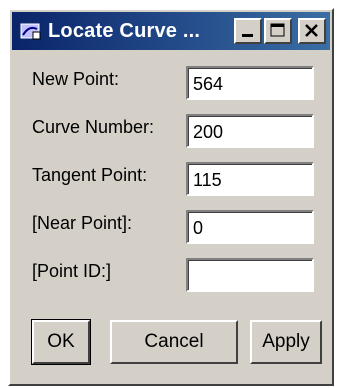  I want to click on near-point-label: [Near Point]:, so click(82, 223).